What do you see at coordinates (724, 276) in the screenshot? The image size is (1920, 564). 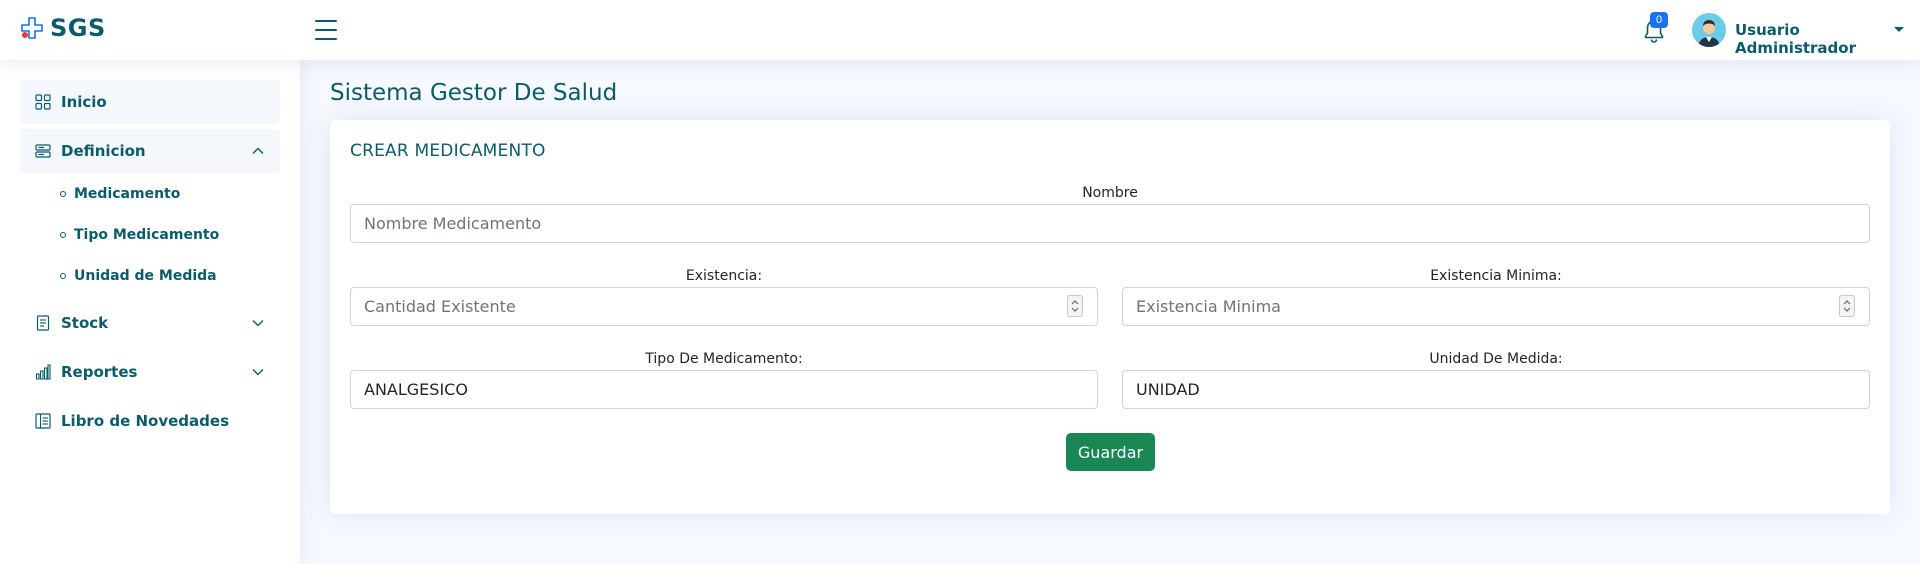 I see `existencia-label: Existencia:` at bounding box center [724, 276].